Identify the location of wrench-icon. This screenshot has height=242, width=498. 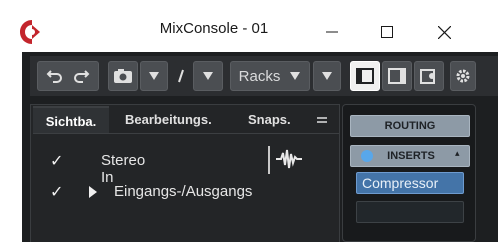
(181, 76).